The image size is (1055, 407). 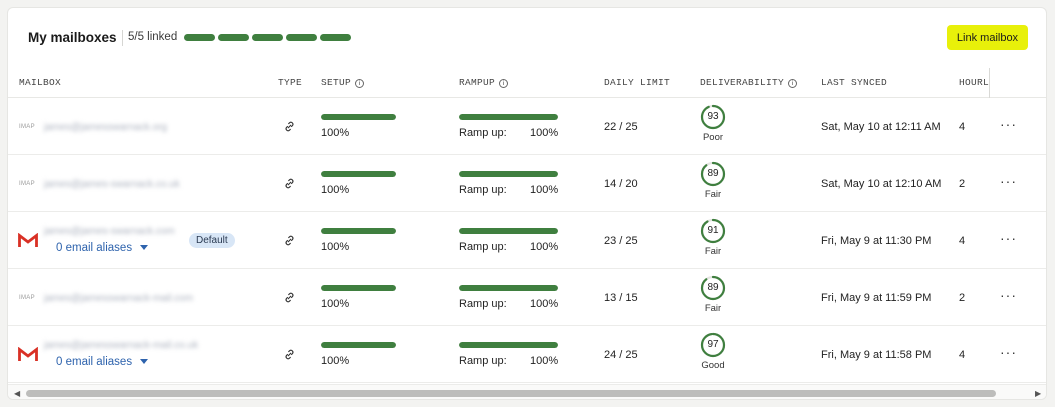 What do you see at coordinates (854, 82) in the screenshot?
I see `col-last-synced: LAST SYNCED` at bounding box center [854, 82].